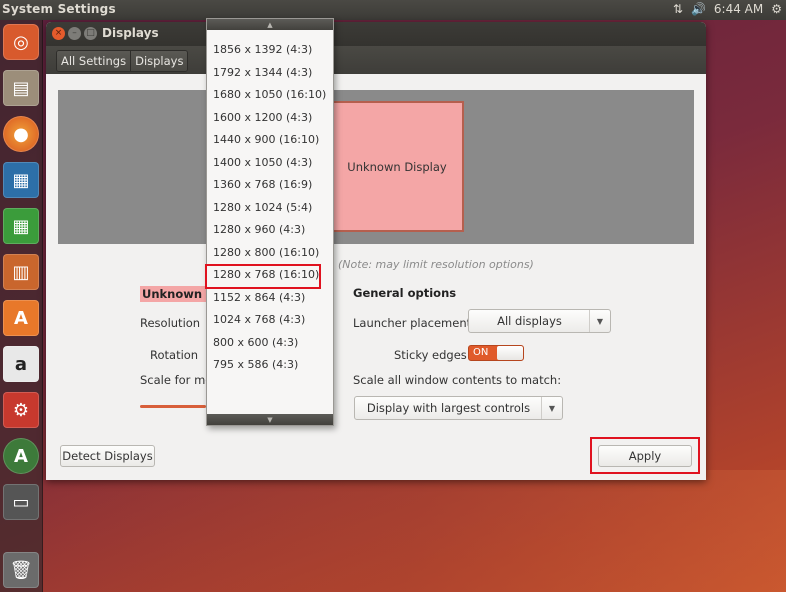 The image size is (786, 592). Describe the element at coordinates (21, 364) in the screenshot. I see `amazon-icon: a` at that location.